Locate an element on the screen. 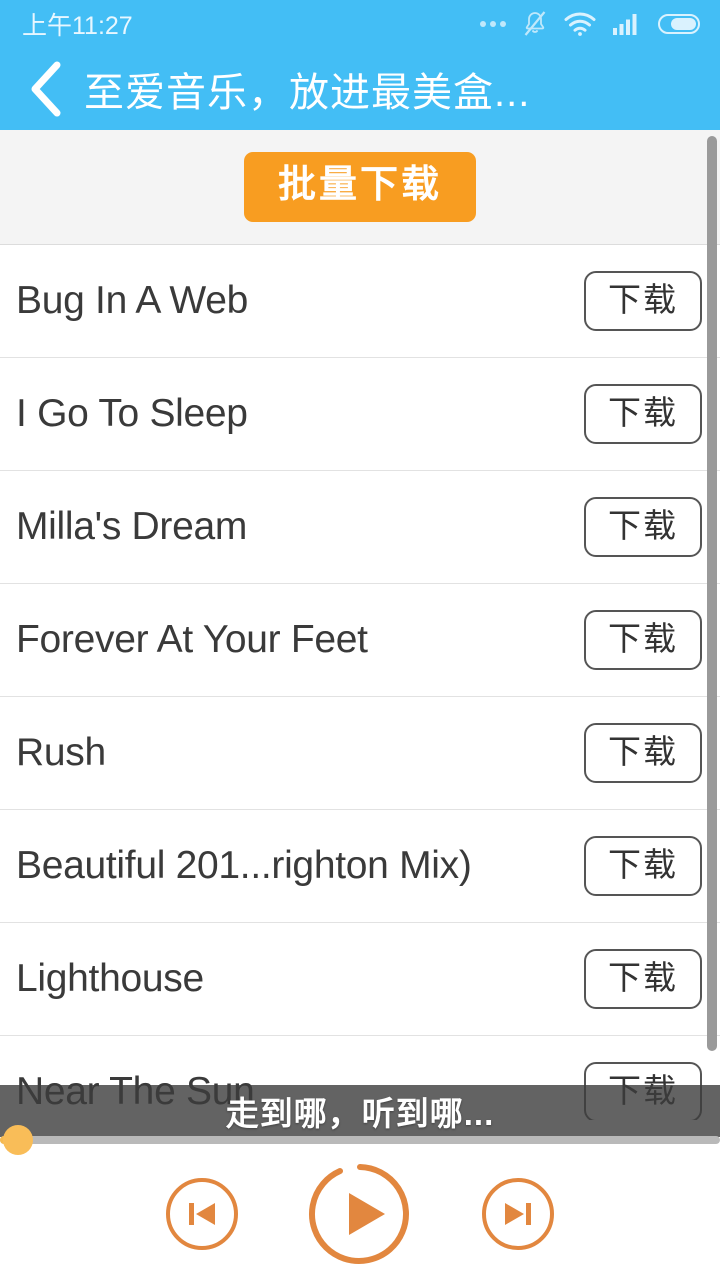  table-row: Milla's Dream 下载 is located at coordinates (360, 527).